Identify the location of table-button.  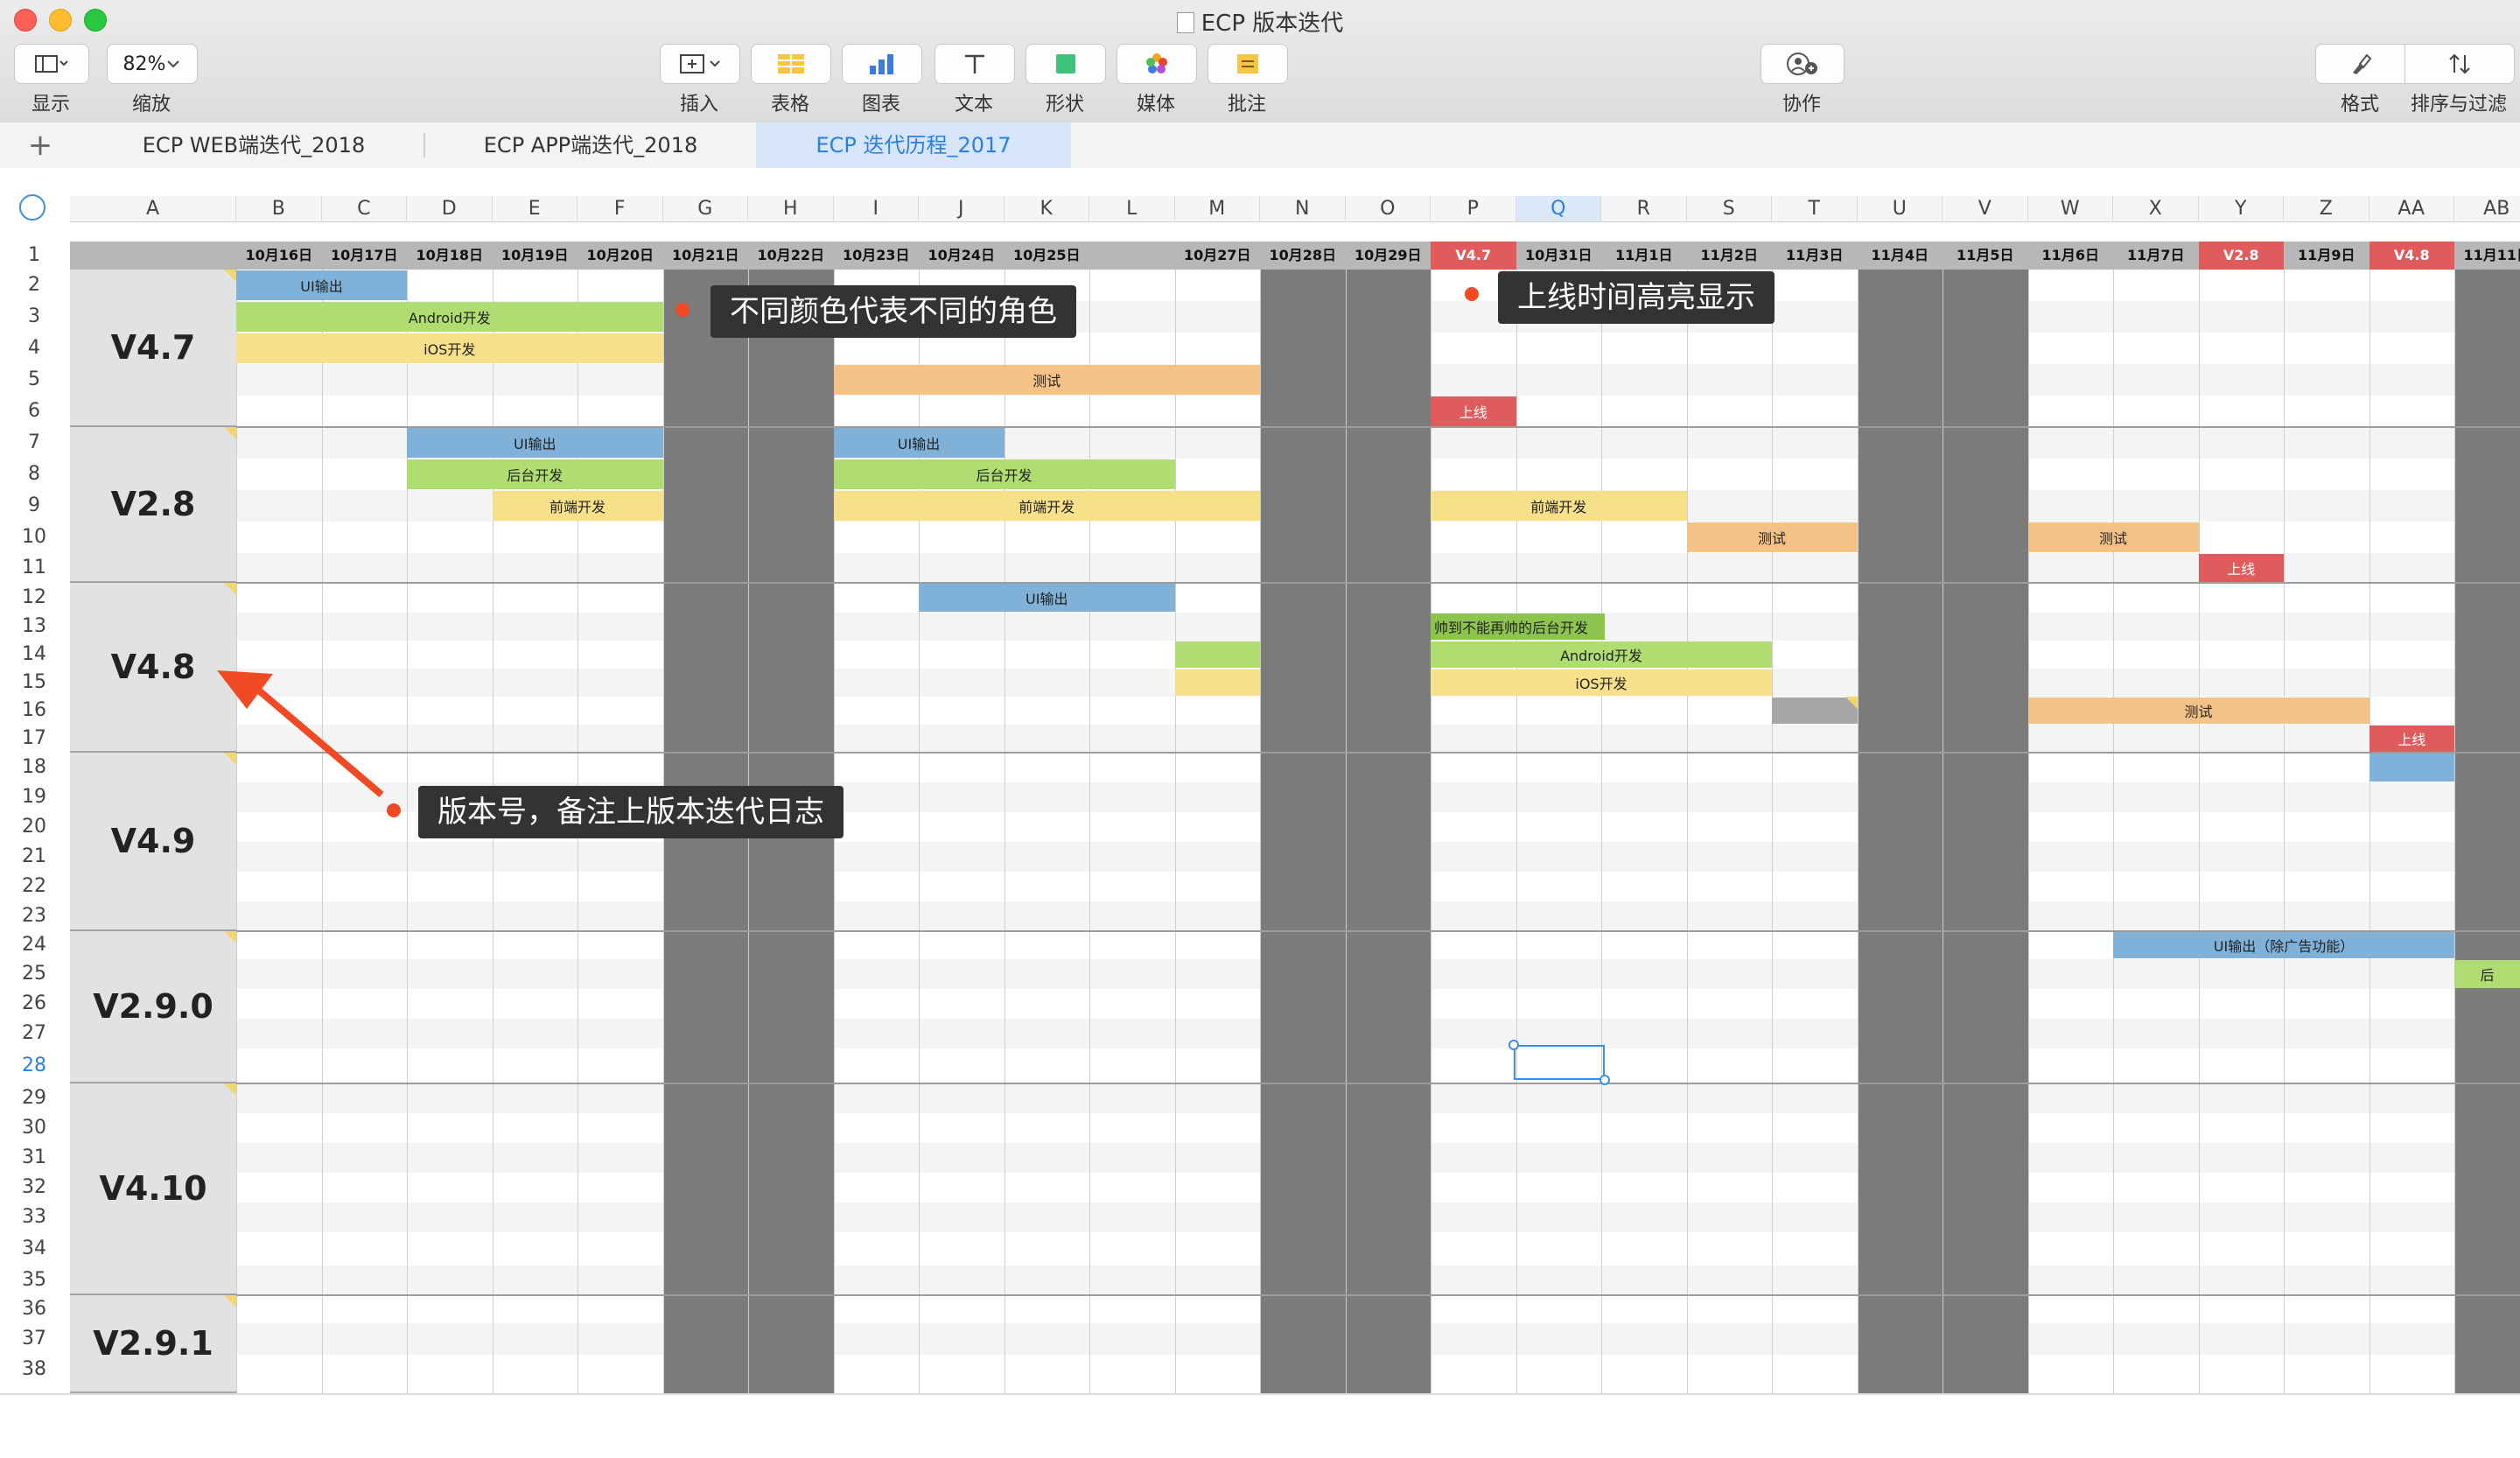
(791, 64).